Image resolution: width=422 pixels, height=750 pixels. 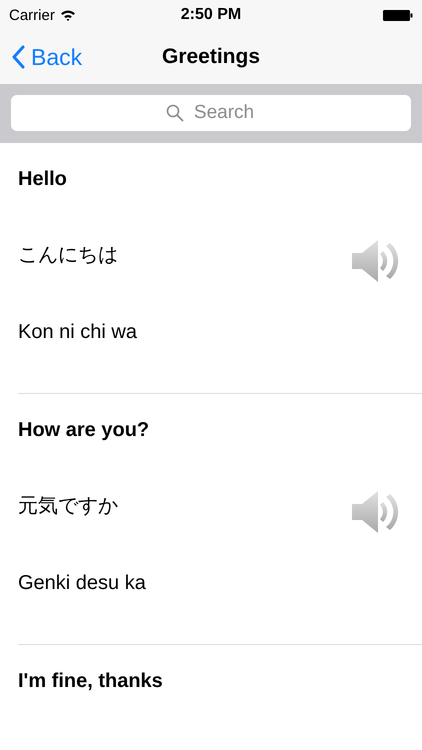 I want to click on carrier-name: Carrier, so click(x=32, y=15).